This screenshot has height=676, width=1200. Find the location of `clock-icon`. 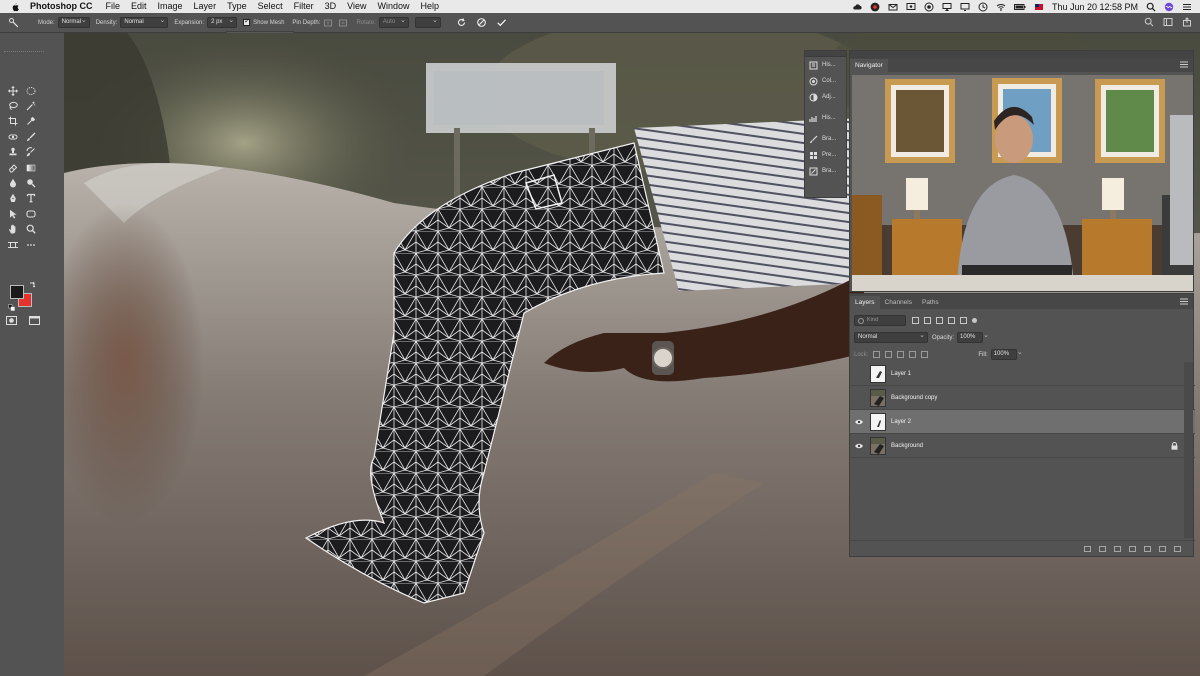

clock-icon is located at coordinates (983, 7).